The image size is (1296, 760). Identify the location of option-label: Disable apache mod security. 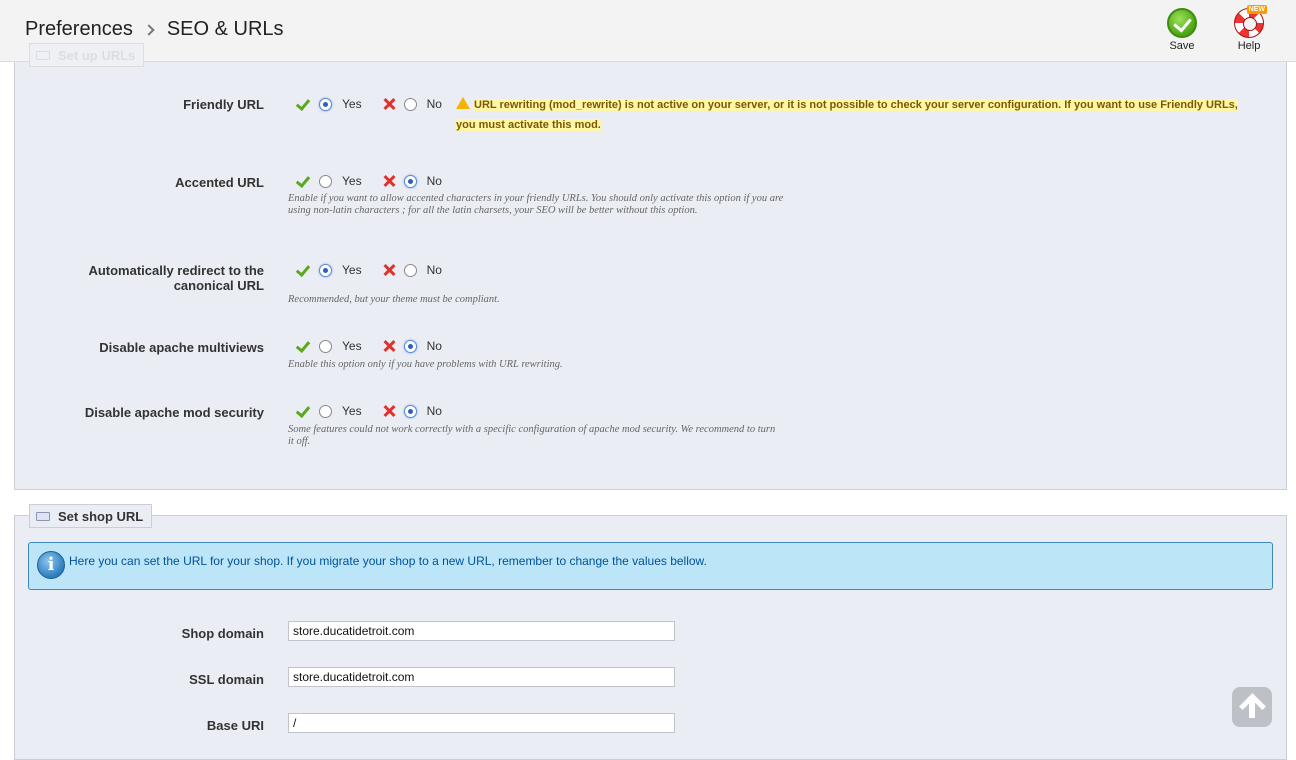
(174, 412).